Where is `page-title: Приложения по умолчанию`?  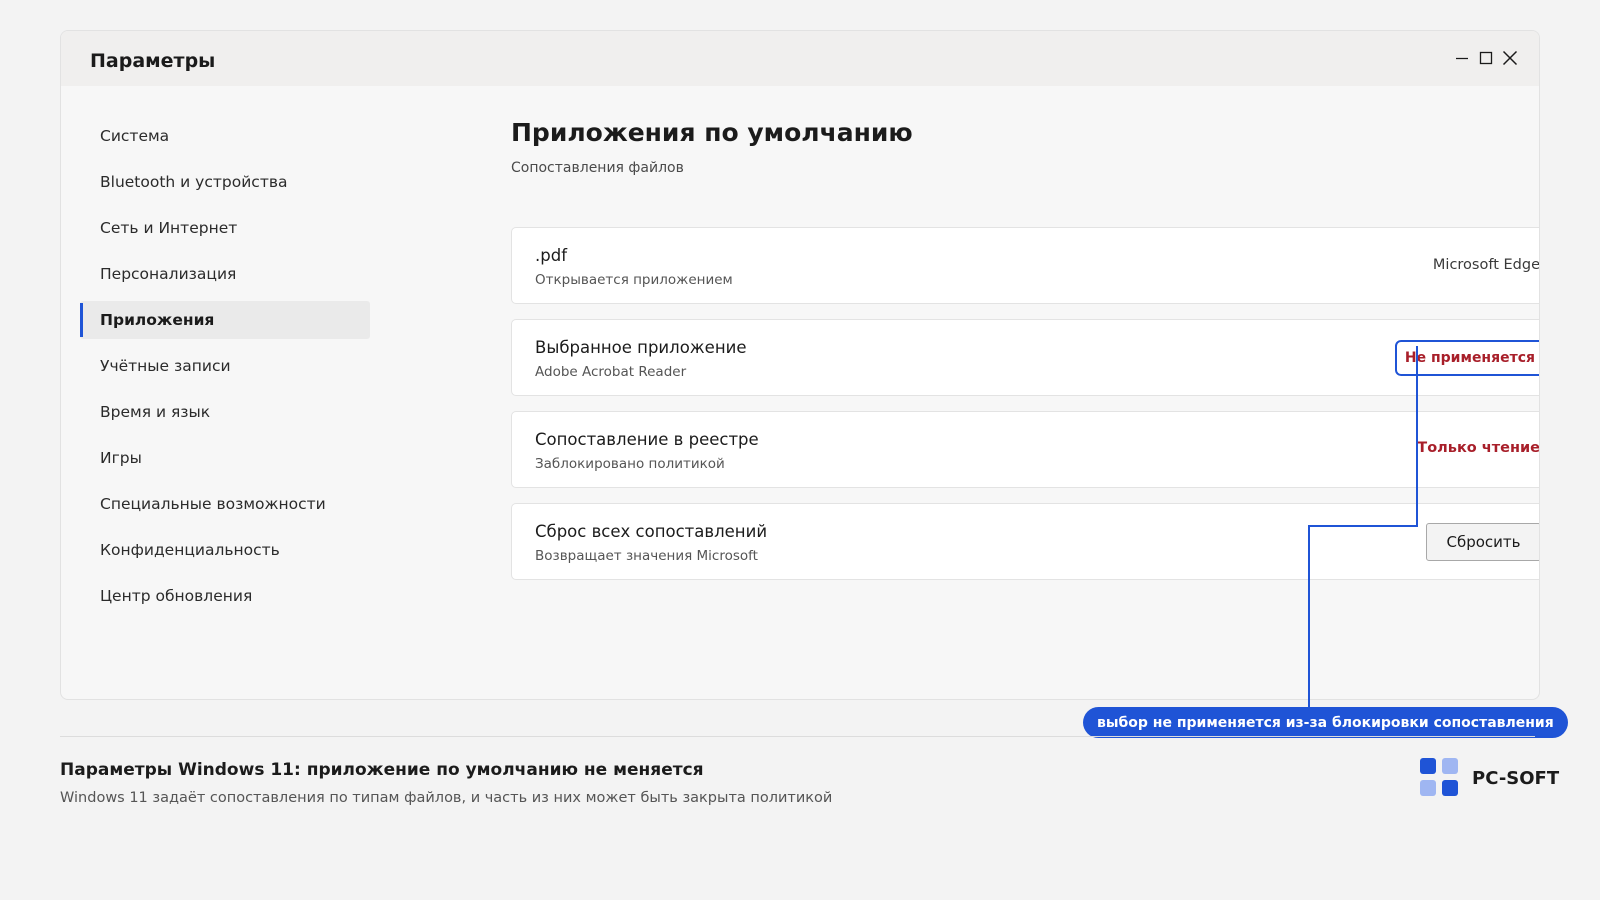
page-title: Приложения по умолчанию is located at coordinates (712, 132).